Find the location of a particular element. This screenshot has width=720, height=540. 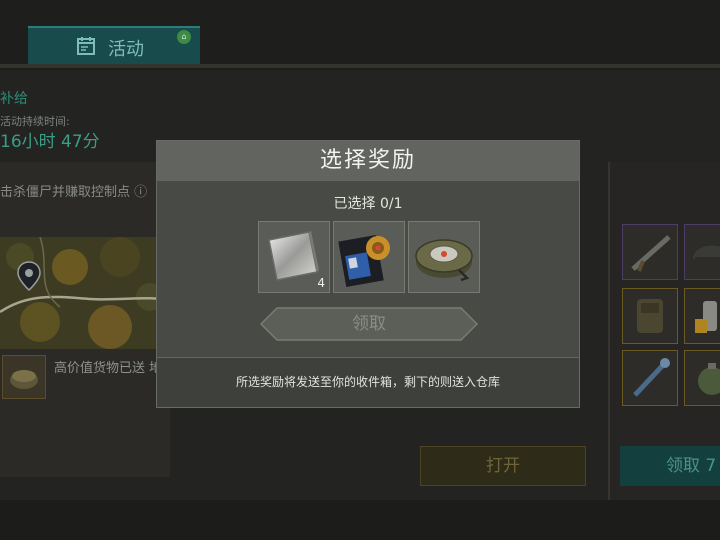

map-terrain is located at coordinates (85, 293).